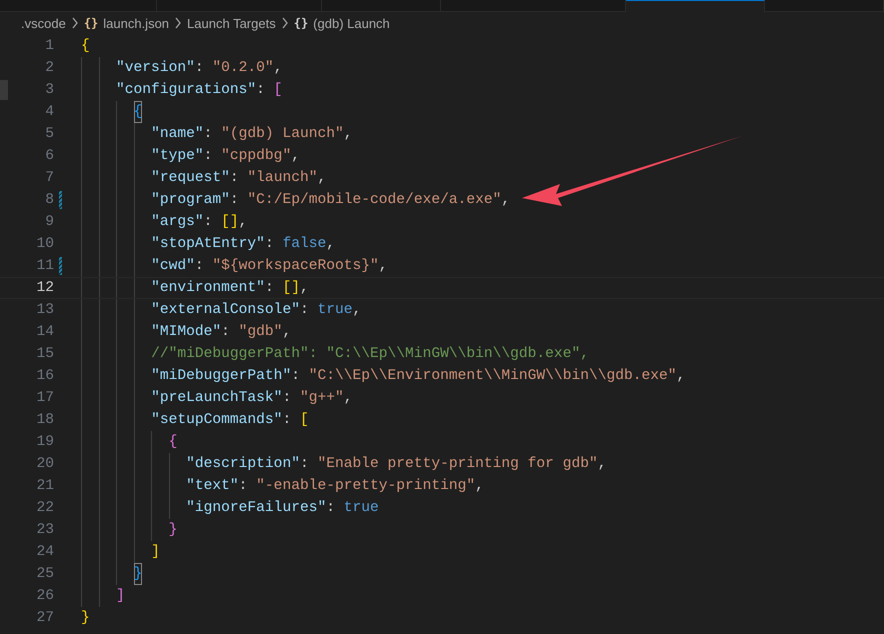 This screenshot has width=884, height=634. Describe the element at coordinates (43, 23) in the screenshot. I see `breadcrumb-item: .vscode` at that location.